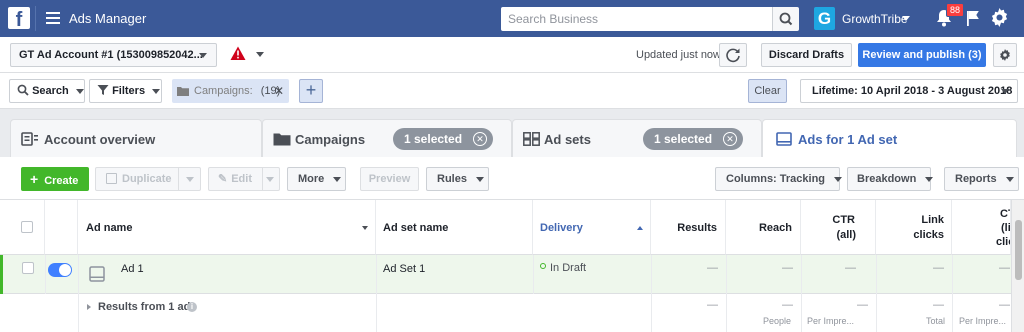  I want to click on ctr-link-header-line3: clic, so click(1003, 242).